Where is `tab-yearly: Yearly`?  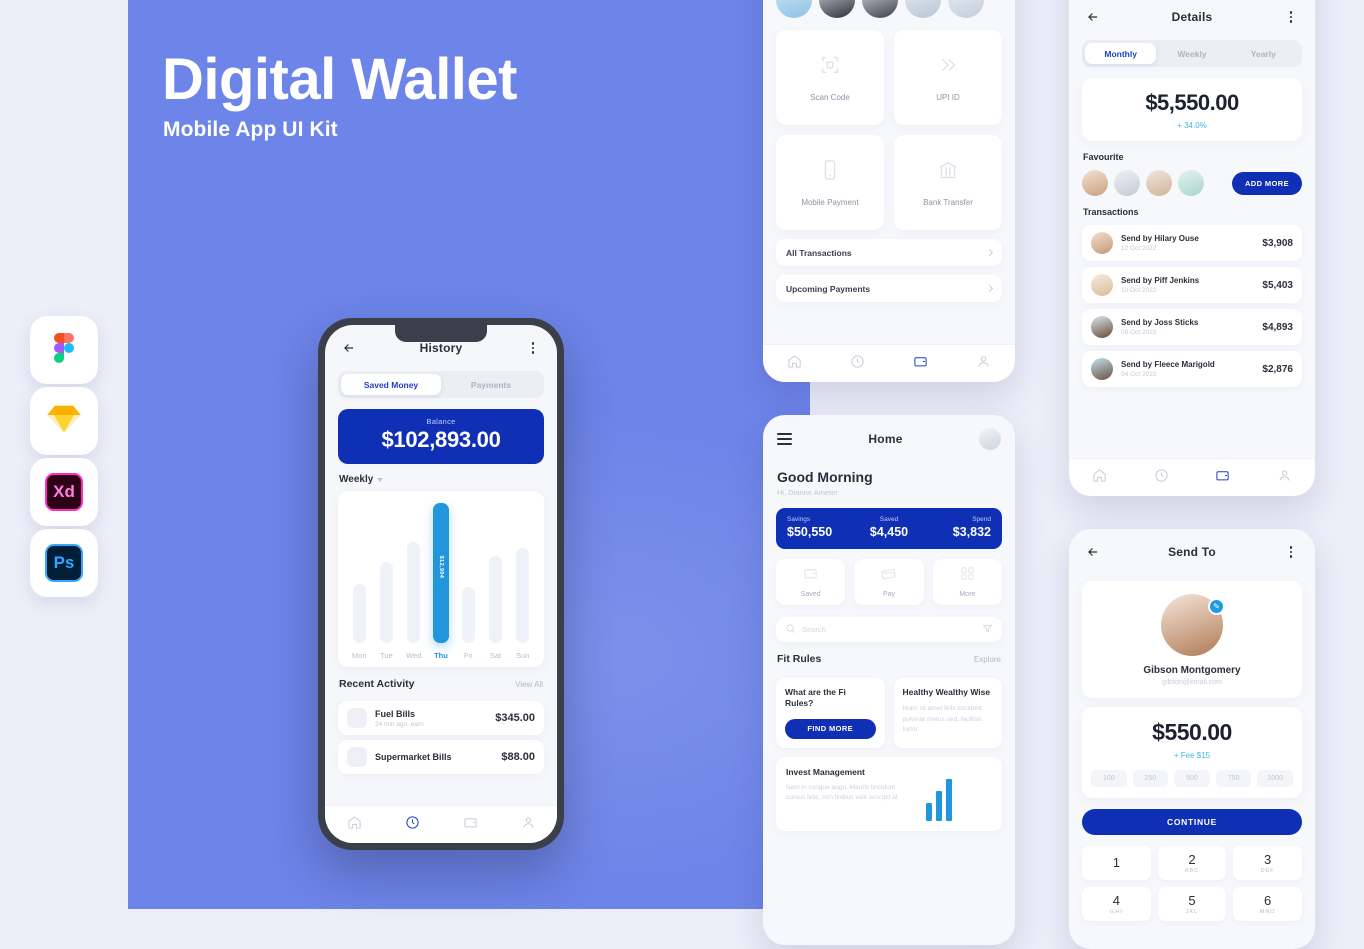 tab-yearly: Yearly is located at coordinates (1263, 53).